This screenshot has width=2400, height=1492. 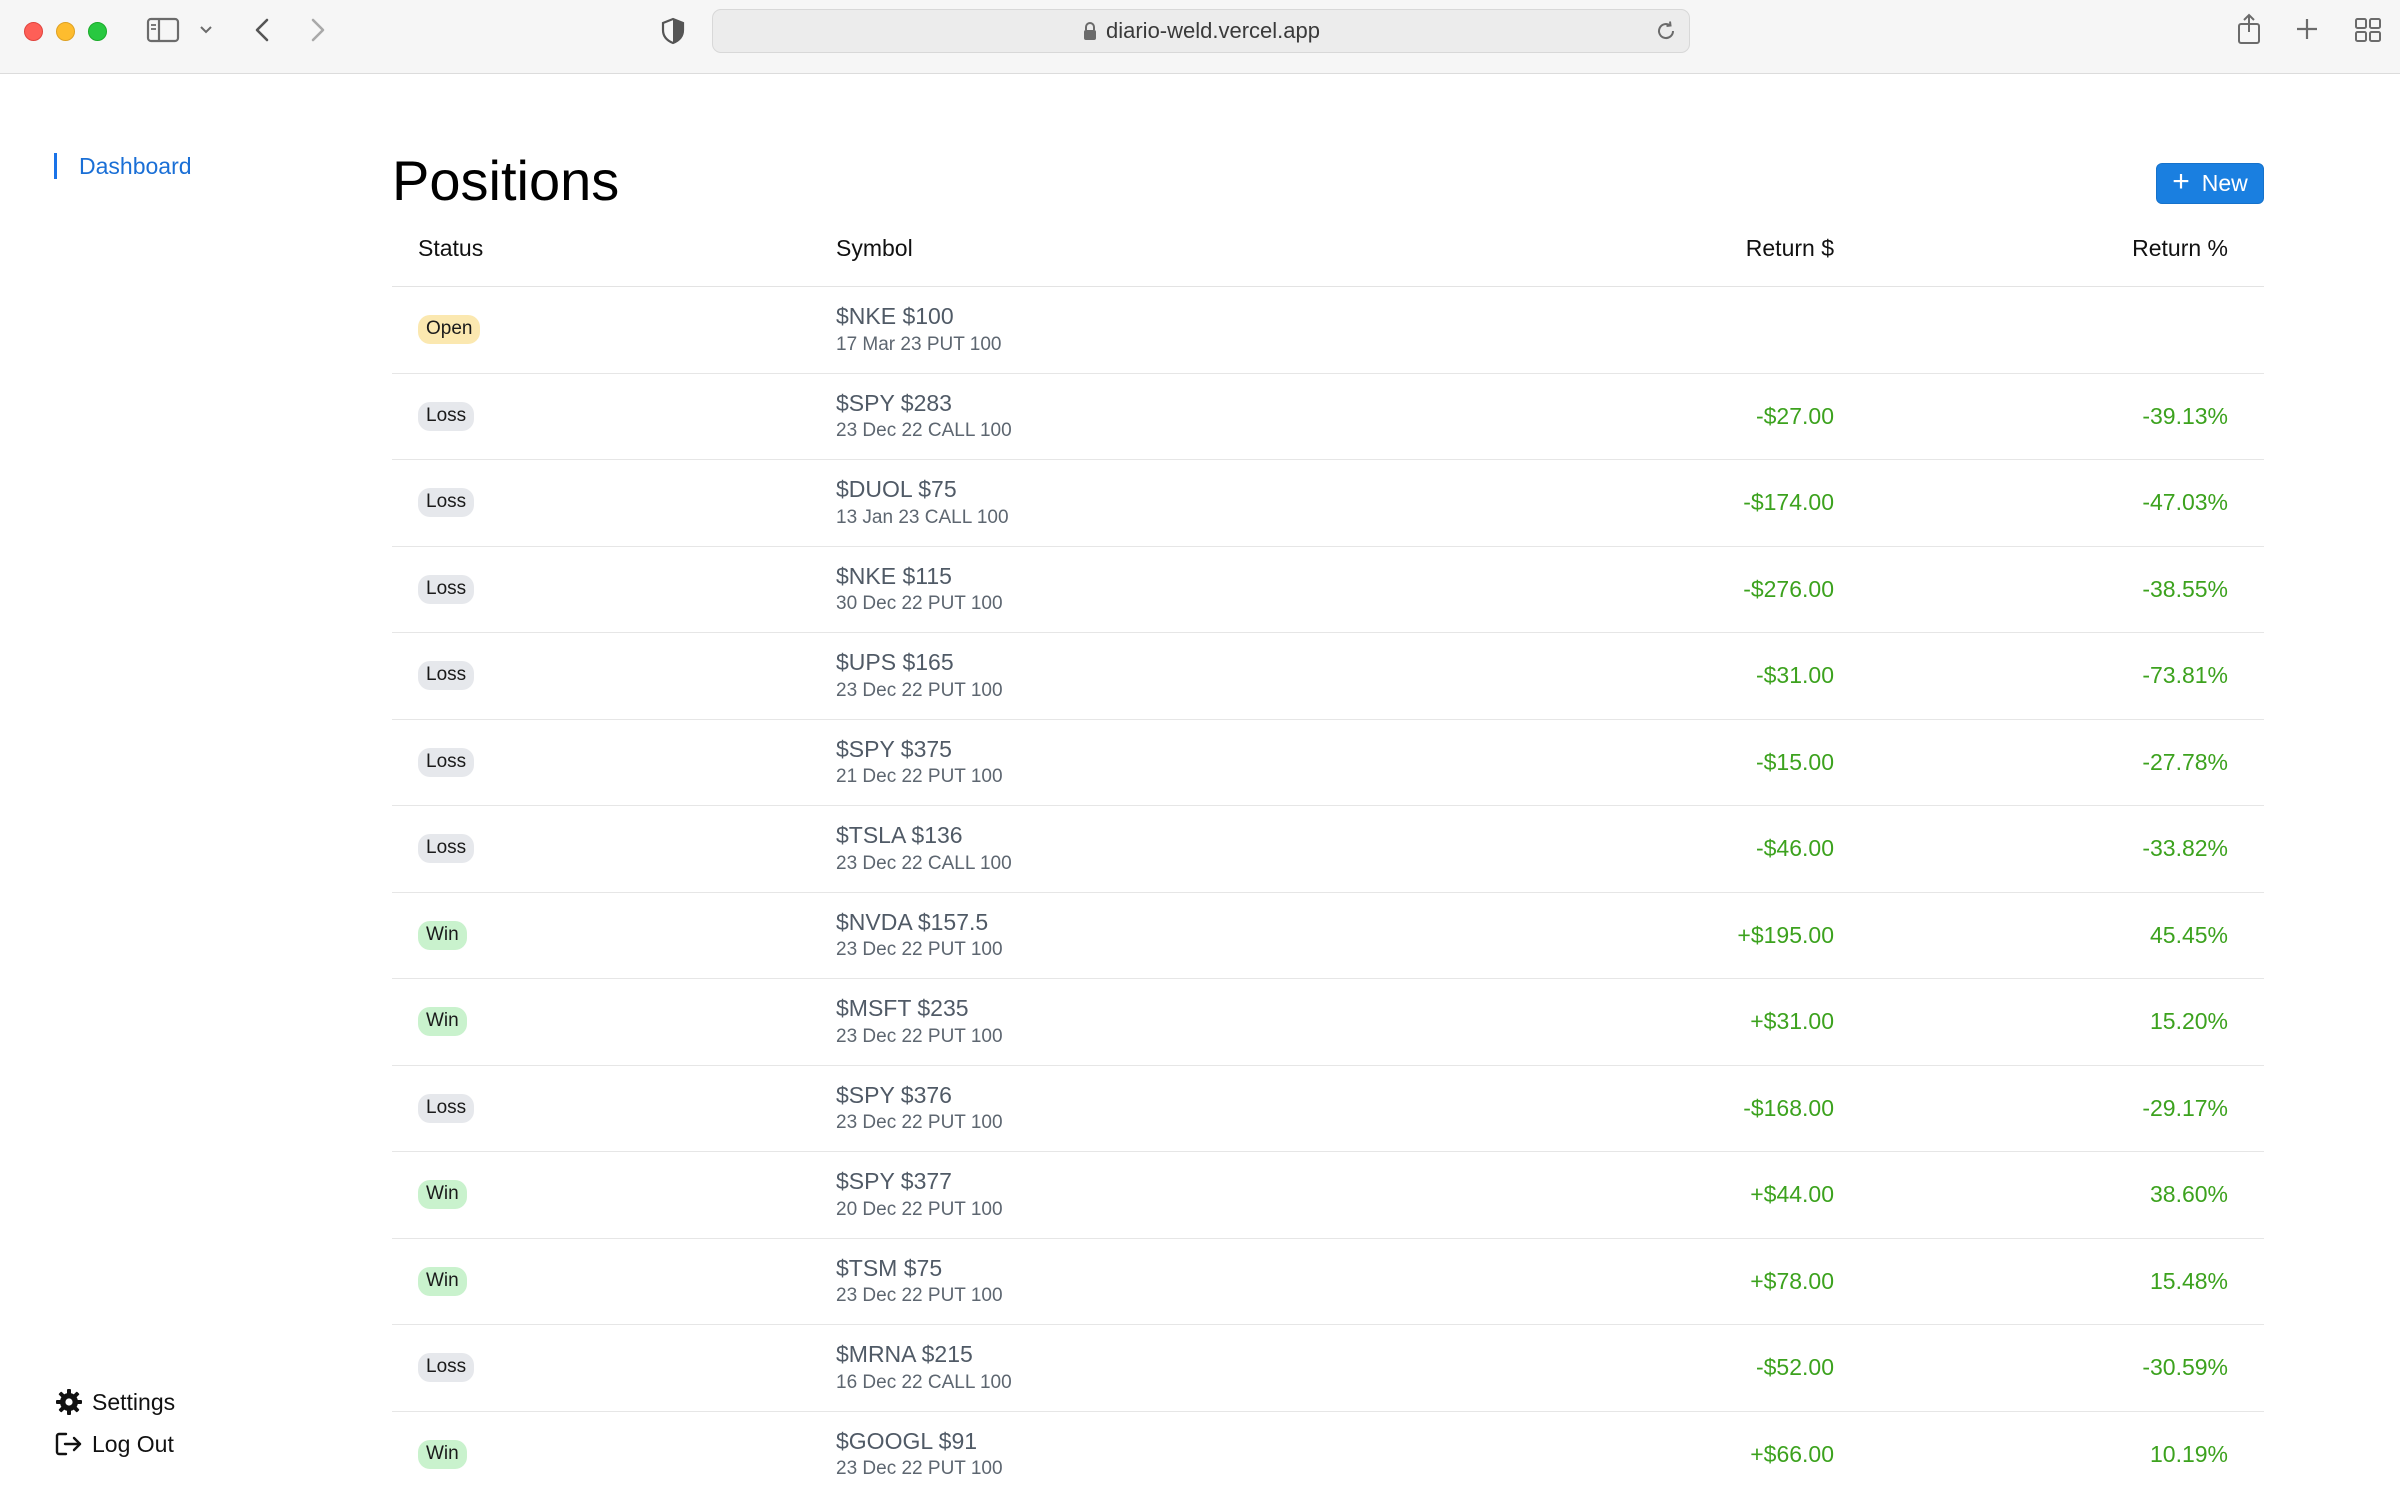 I want to click on url-text: diario-weld.vercel.app, so click(x=1213, y=30).